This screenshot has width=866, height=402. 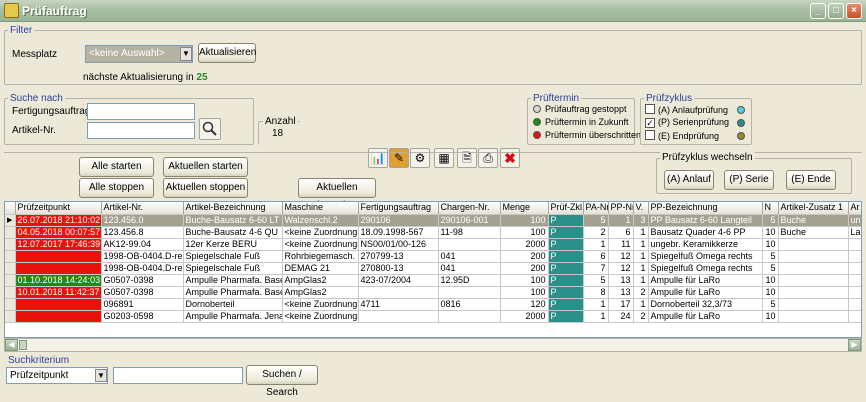 What do you see at coordinates (669, 98) in the screenshot?
I see `pruefzyklus-group-label: Prüfzyklus` at bounding box center [669, 98].